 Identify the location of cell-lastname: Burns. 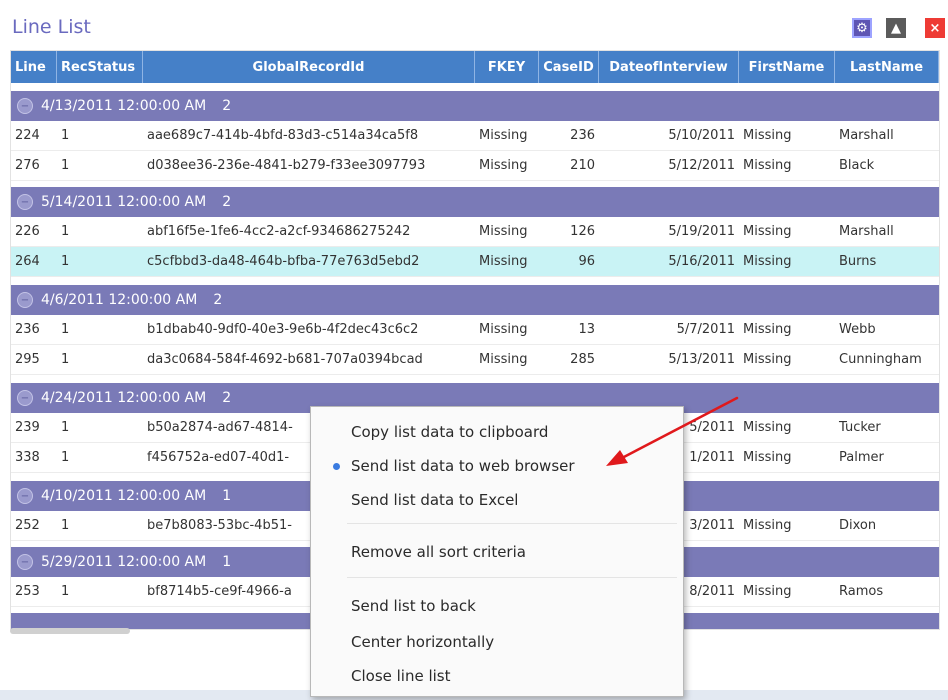
(858, 261).